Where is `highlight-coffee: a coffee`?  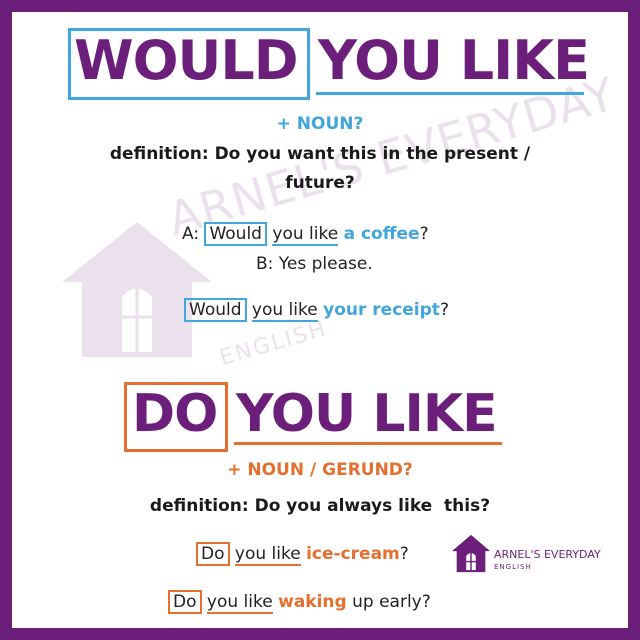 highlight-coffee: a coffee is located at coordinates (381, 234).